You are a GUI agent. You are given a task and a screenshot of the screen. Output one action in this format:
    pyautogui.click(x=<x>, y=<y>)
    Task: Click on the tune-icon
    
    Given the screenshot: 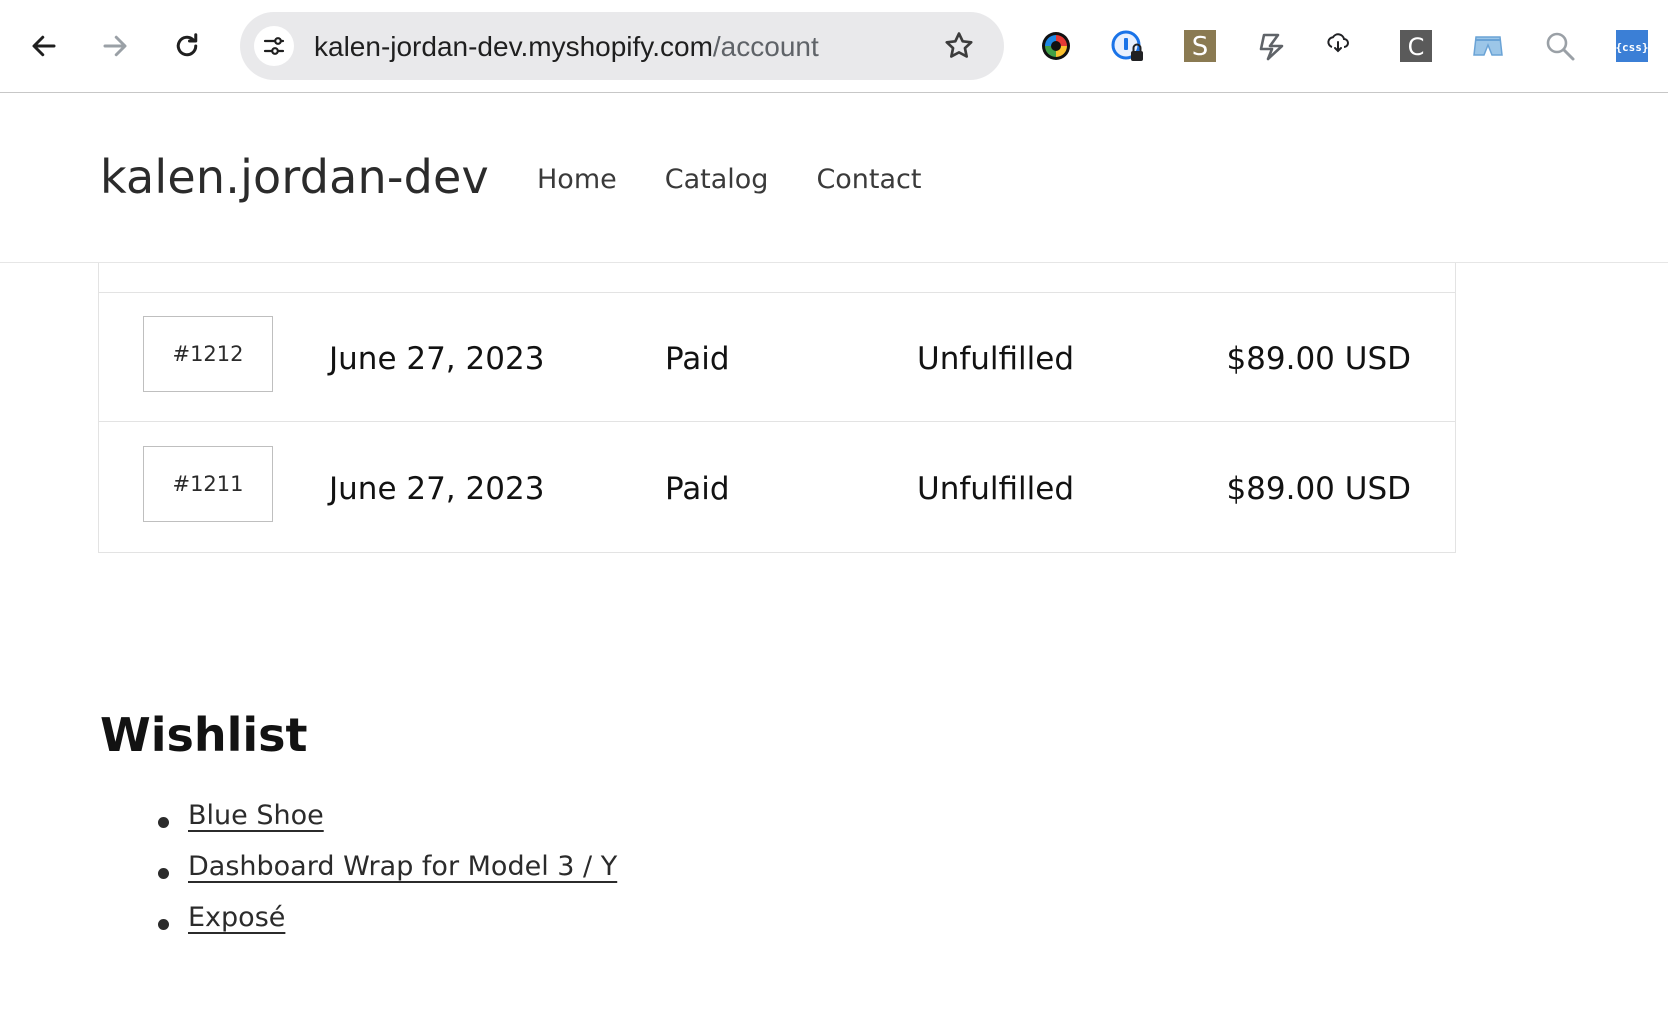 What is the action you would take?
    pyautogui.click(x=274, y=46)
    